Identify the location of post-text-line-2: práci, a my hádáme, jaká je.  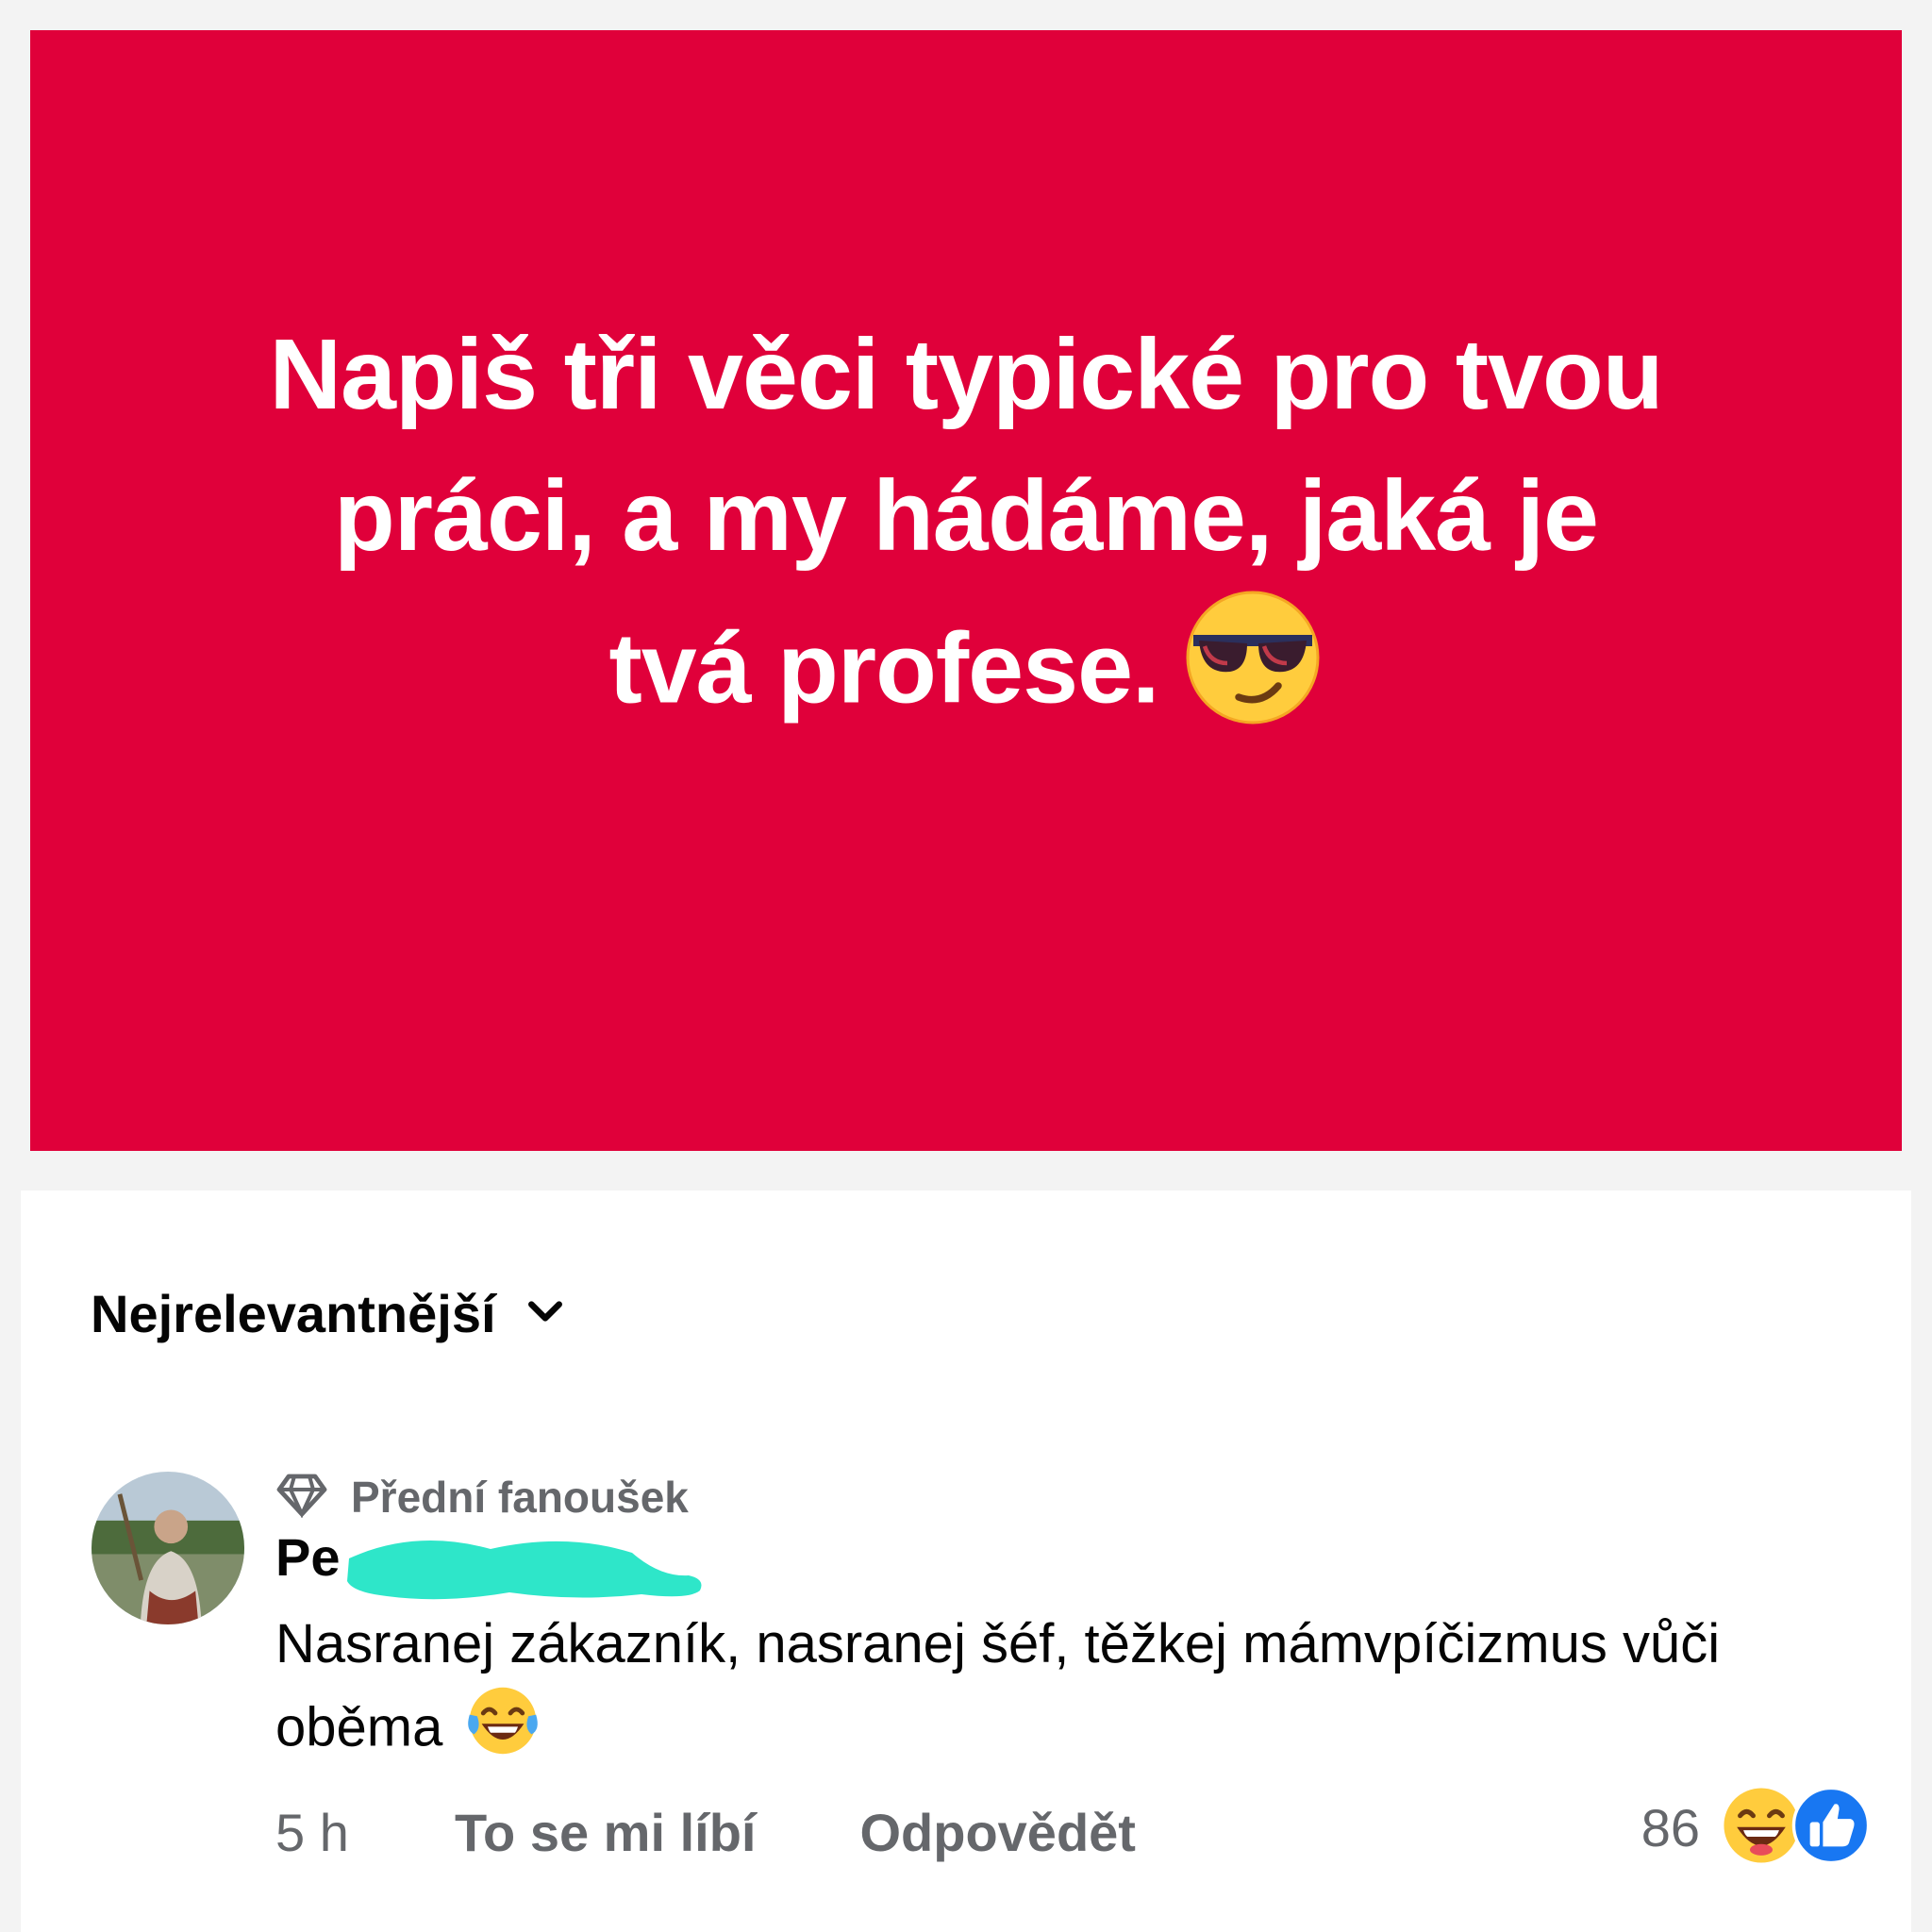
(967, 515).